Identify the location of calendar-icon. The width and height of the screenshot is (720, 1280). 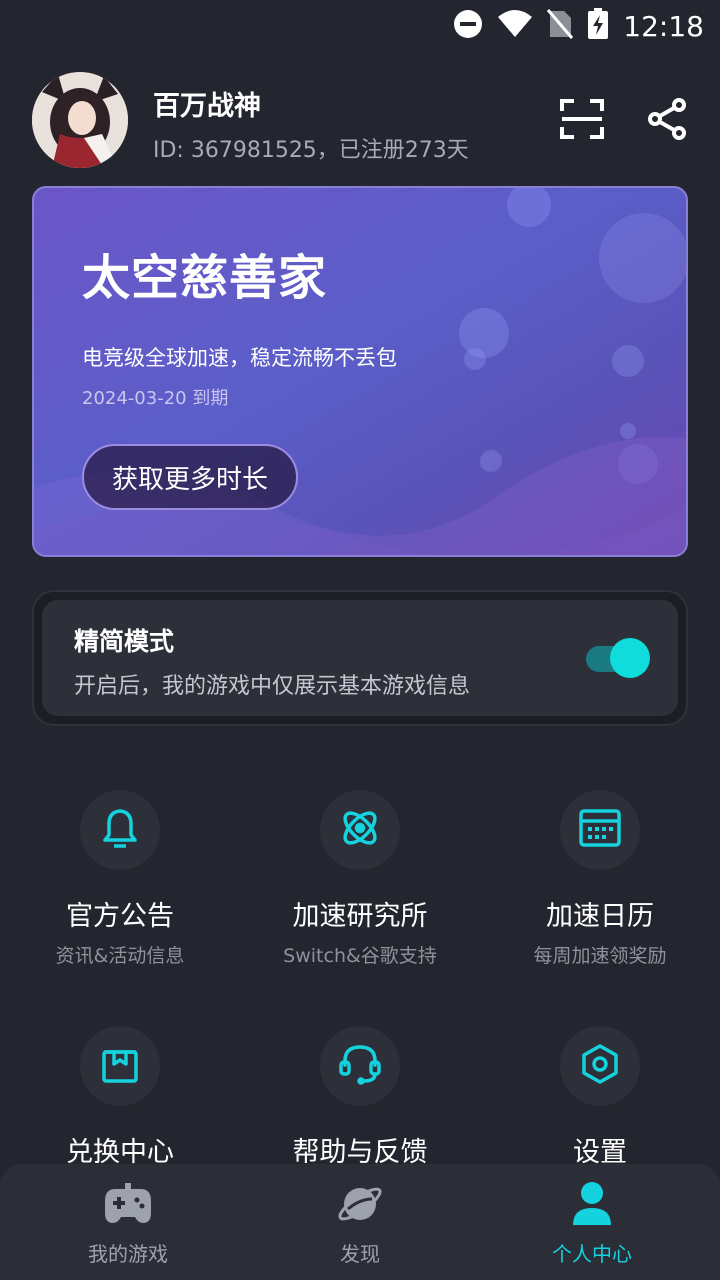
(600, 830).